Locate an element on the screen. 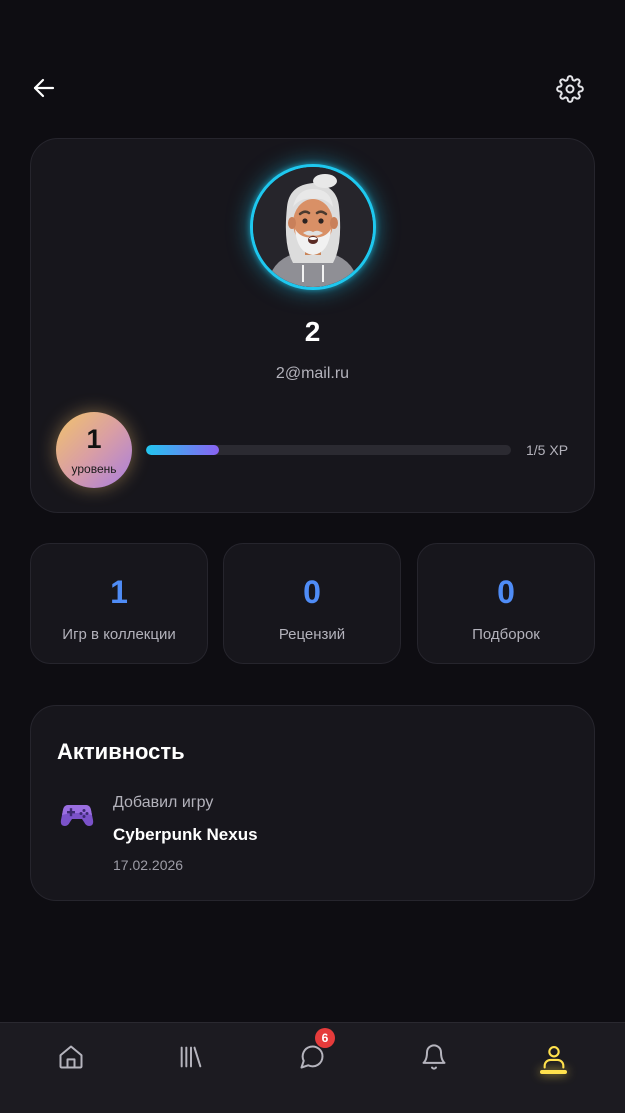 The width and height of the screenshot is (625, 1113). nav-active-indicator is located at coordinates (553, 1072).